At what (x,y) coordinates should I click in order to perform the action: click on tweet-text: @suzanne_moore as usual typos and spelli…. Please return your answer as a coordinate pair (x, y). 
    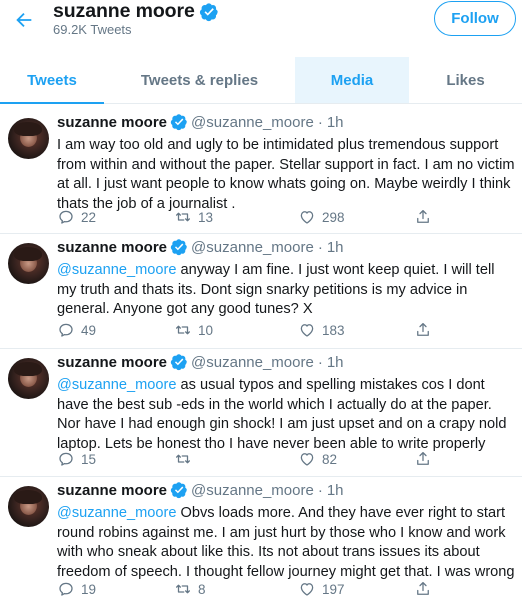
    Looking at the image, I should click on (287, 415).